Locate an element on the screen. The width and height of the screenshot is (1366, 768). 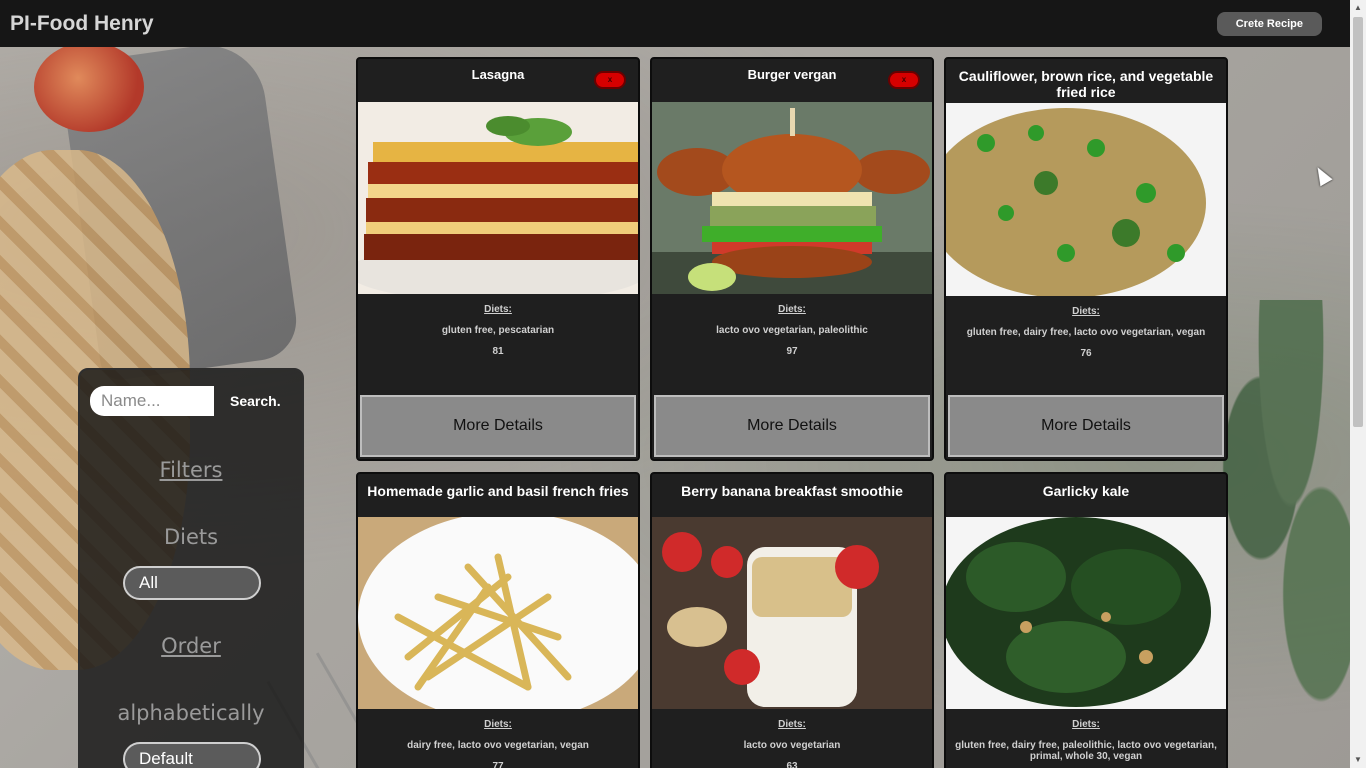
lasagna-image is located at coordinates (498, 198).